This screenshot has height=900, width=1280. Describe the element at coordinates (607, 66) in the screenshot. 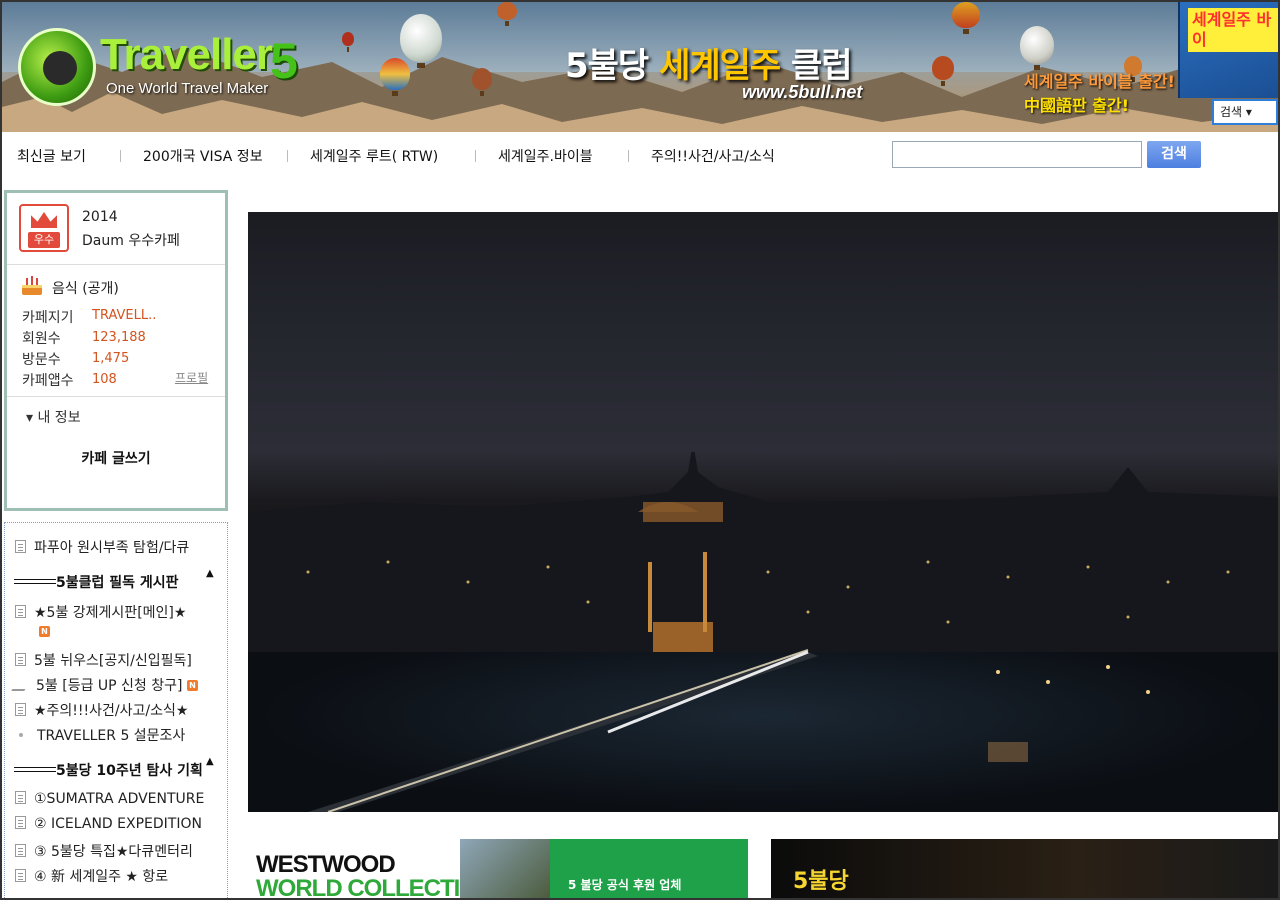

I see `banner-title-prefix: 5불당` at that location.